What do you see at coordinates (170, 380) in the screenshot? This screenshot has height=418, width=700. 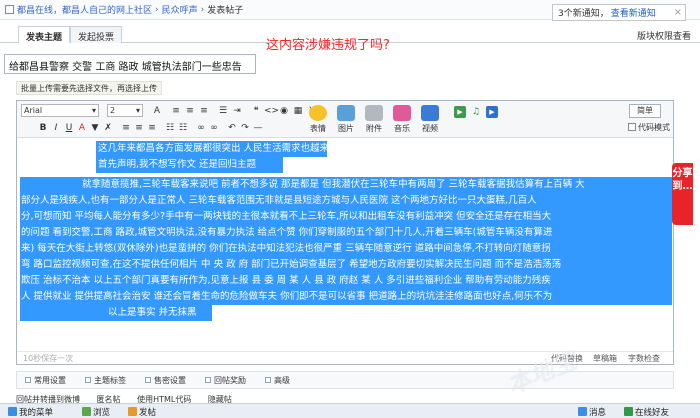 I see `tab-label: 售密设置` at bounding box center [170, 380].